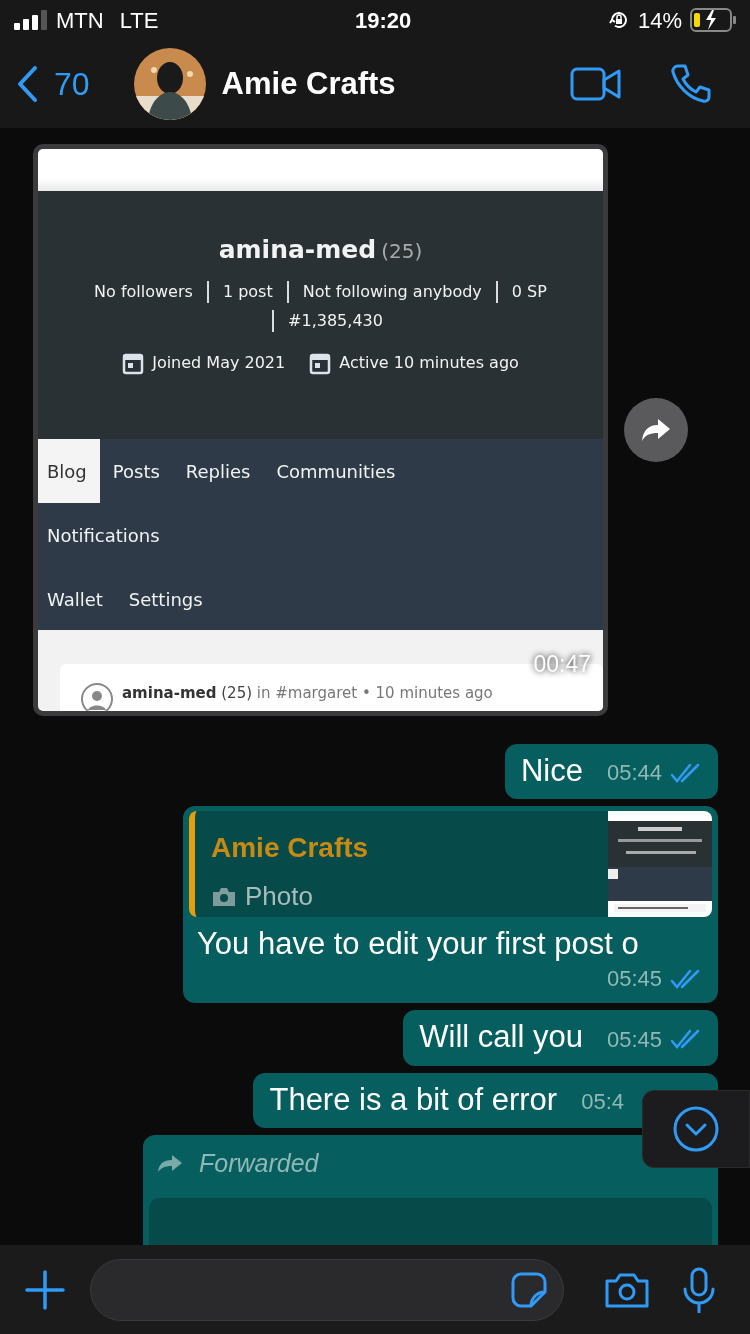  I want to click on back-button: 70, so click(53, 84).